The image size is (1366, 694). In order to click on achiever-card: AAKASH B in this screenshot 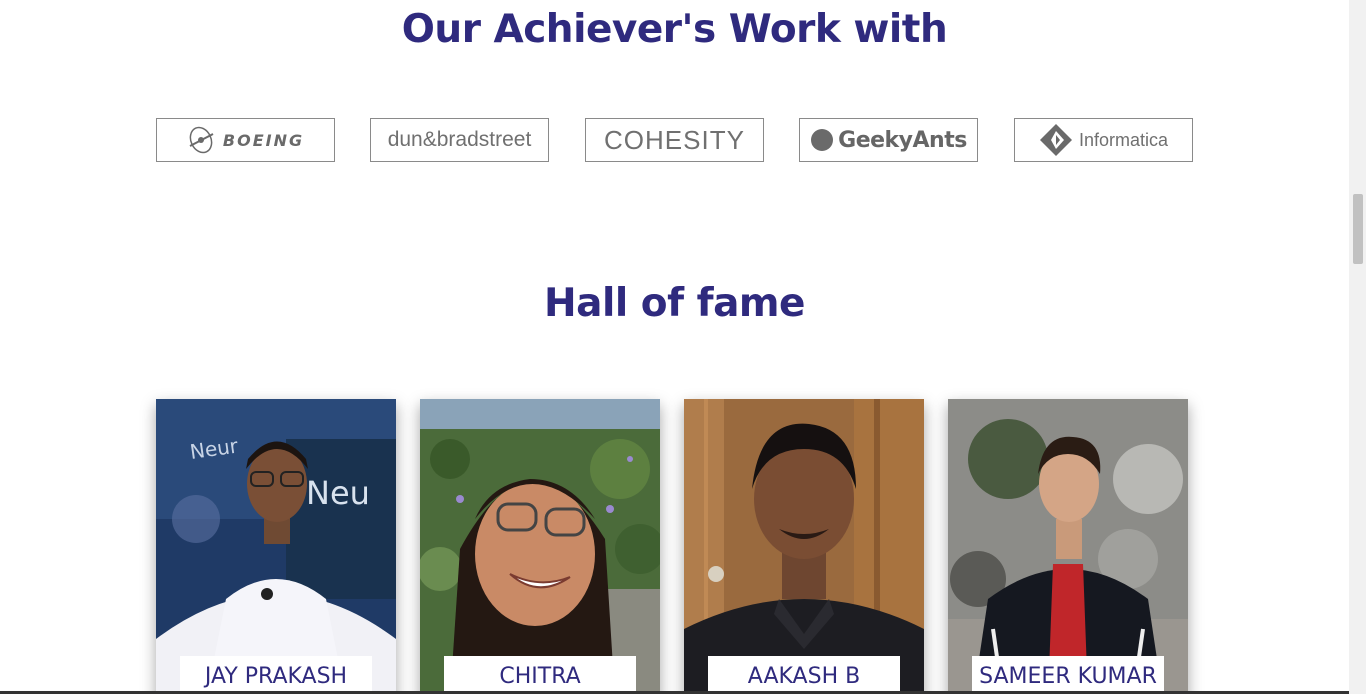, I will do `click(804, 546)`.